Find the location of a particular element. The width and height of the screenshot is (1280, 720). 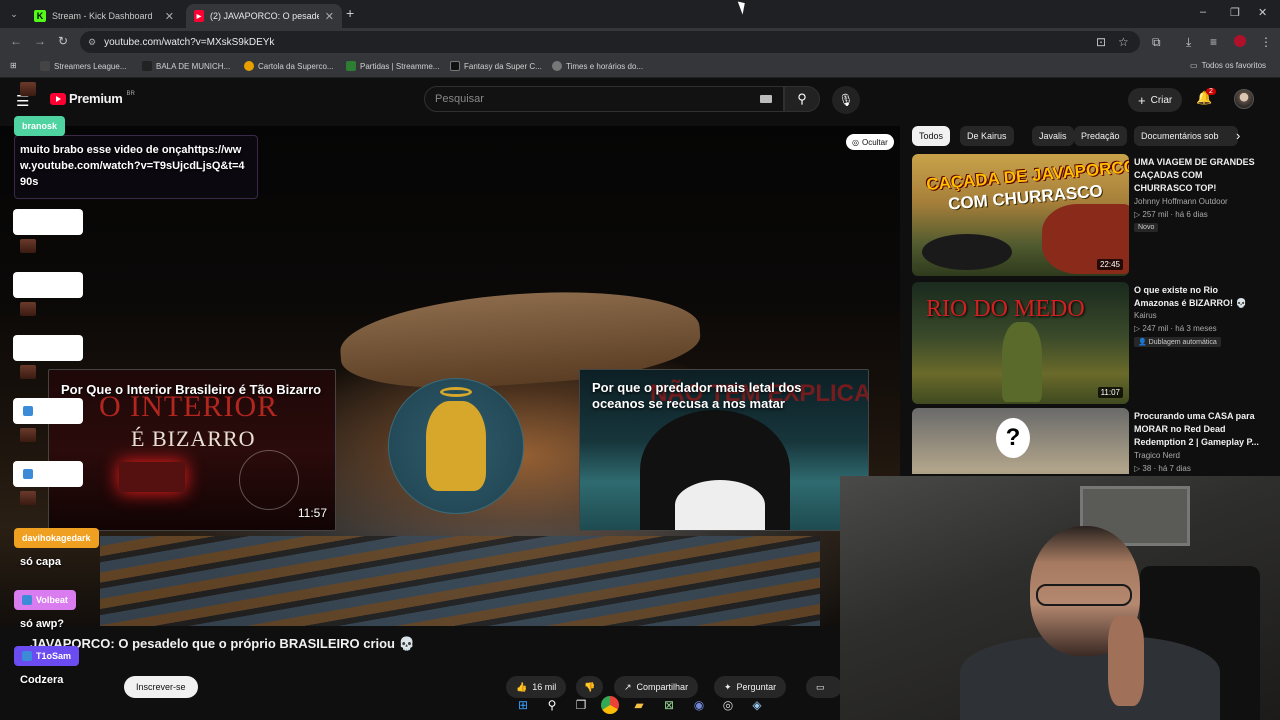

chrome-icon is located at coordinates (610, 705).